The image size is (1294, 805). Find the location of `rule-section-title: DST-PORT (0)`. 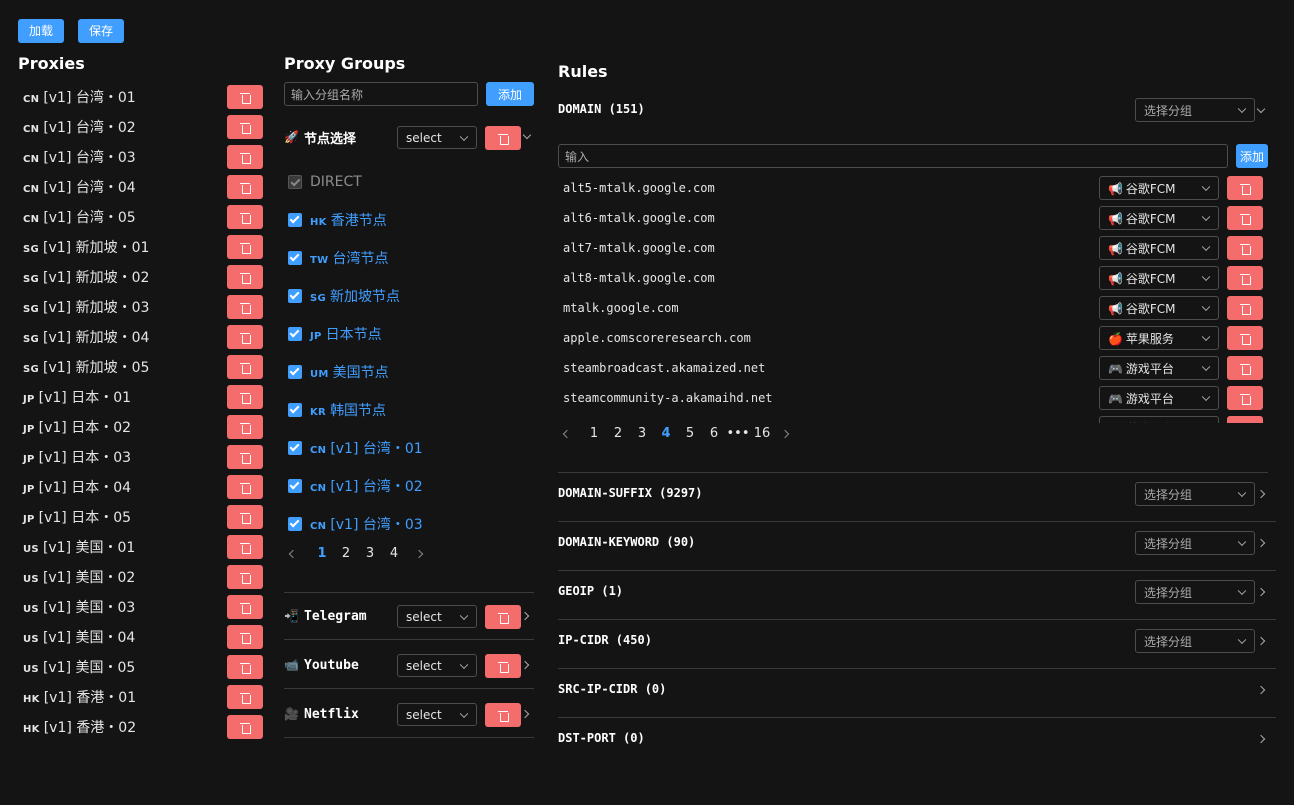

rule-section-title: DST-PORT (0) is located at coordinates (601, 738).